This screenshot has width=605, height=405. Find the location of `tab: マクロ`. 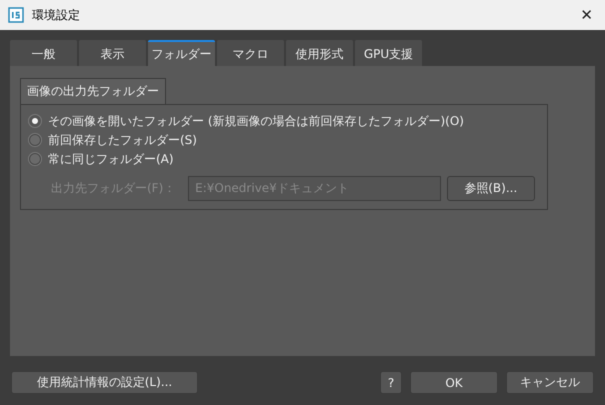

tab: マクロ is located at coordinates (250, 53).